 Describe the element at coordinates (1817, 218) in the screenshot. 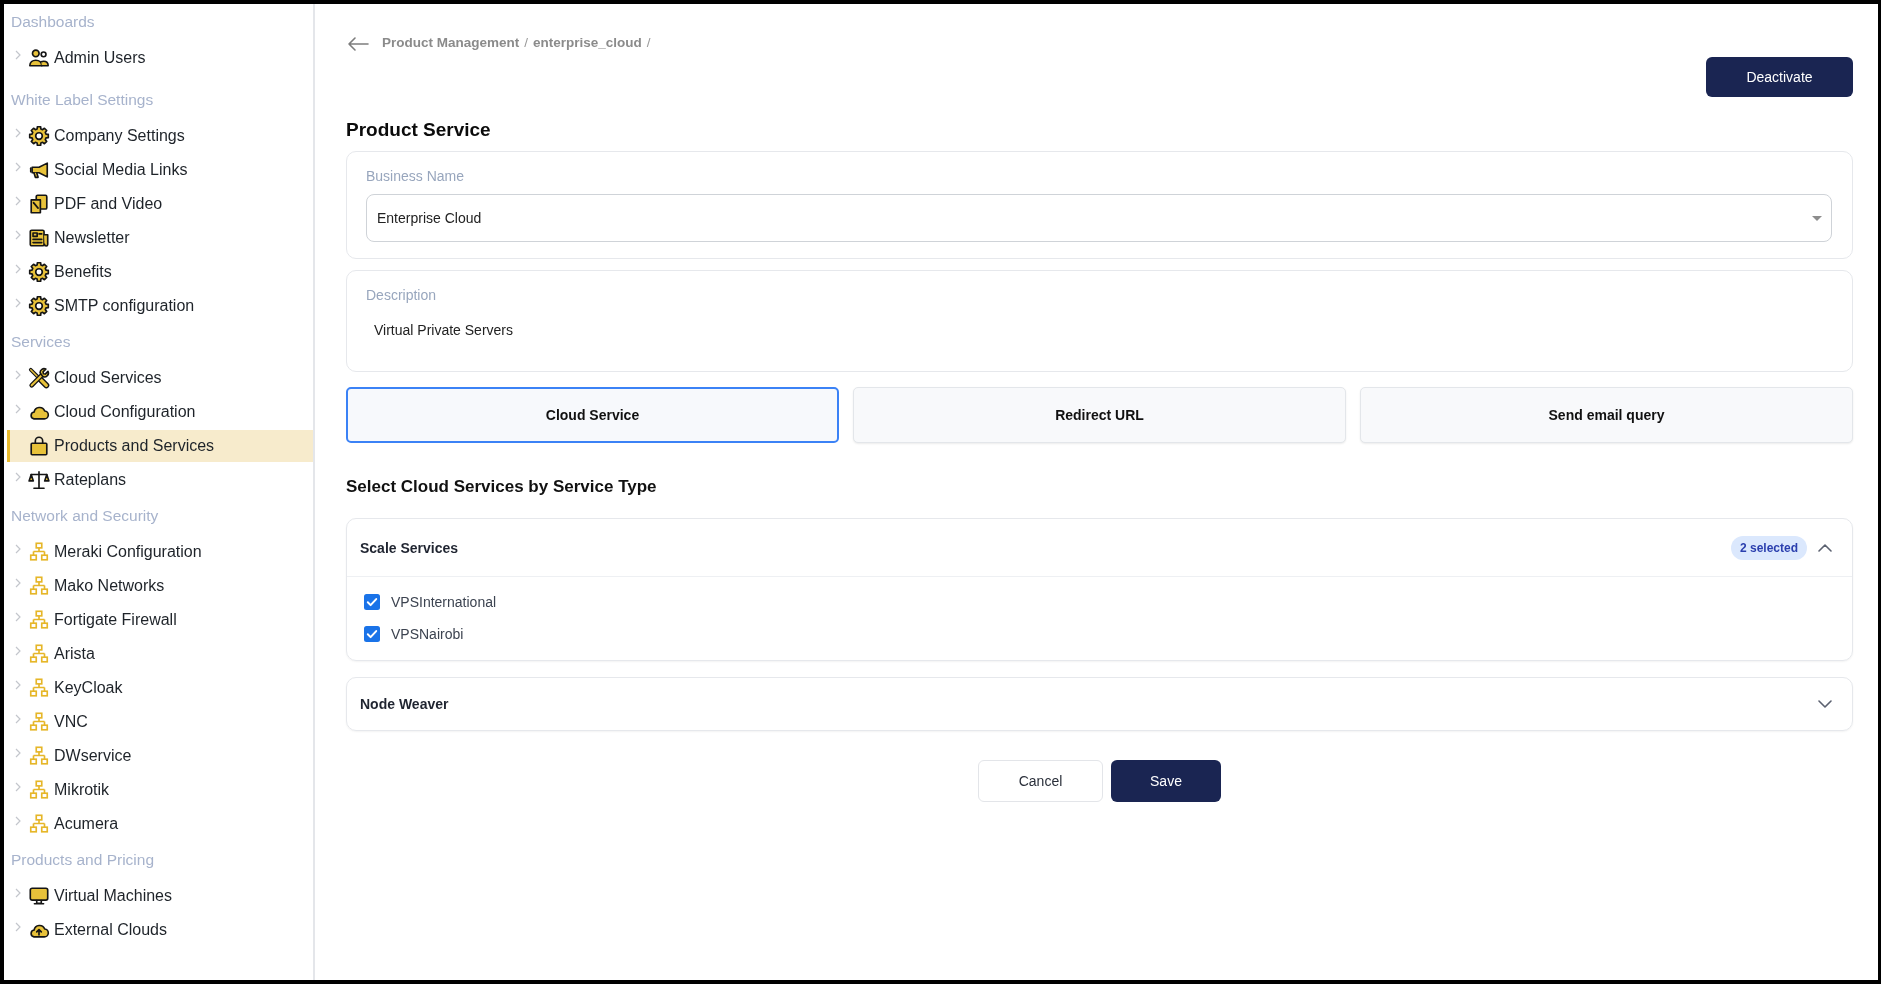

I see `dropdown-caret-icon` at that location.